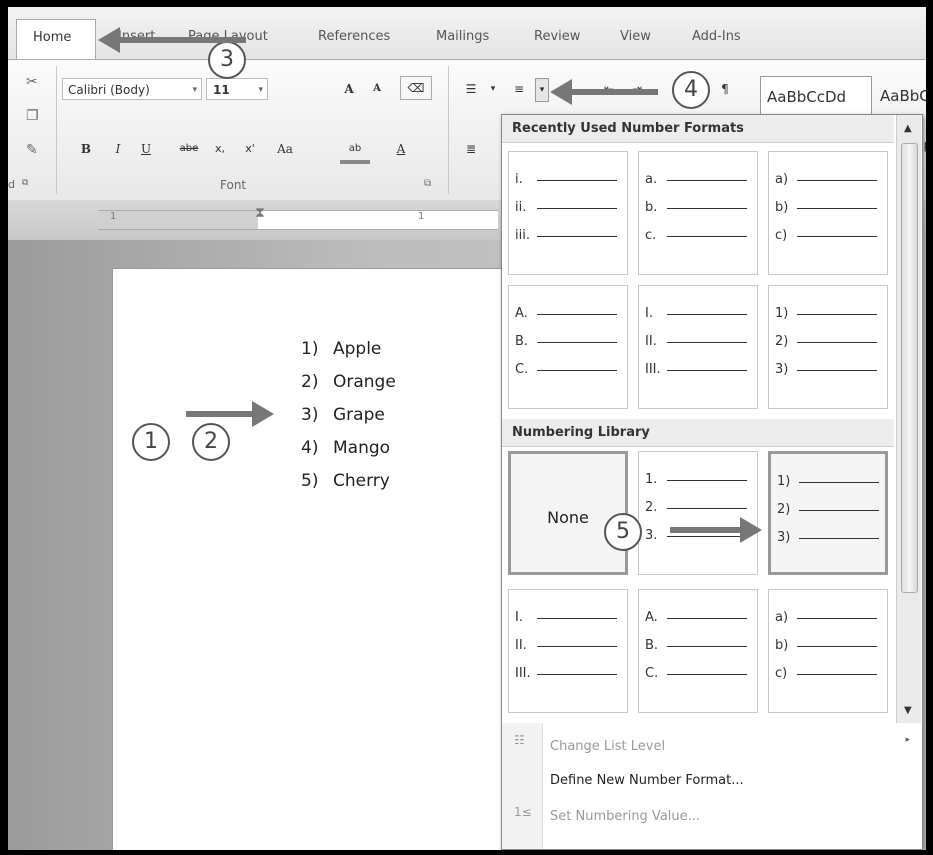 This screenshot has width=933, height=855. I want to click on list-item: 4) Mango, so click(345, 448).